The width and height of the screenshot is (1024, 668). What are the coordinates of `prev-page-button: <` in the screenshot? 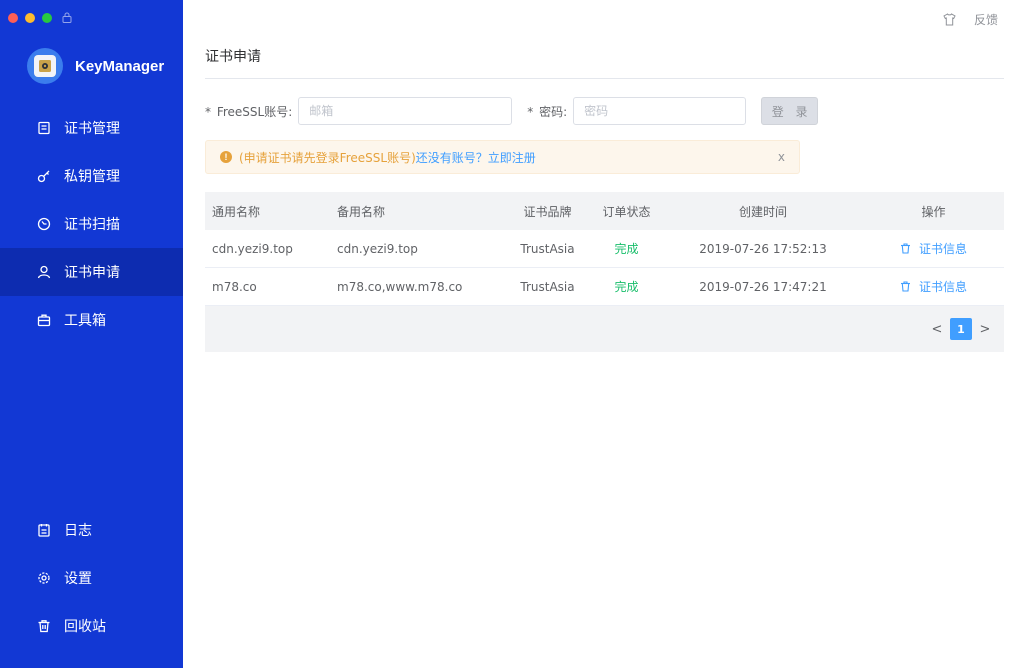 It's located at (937, 329).